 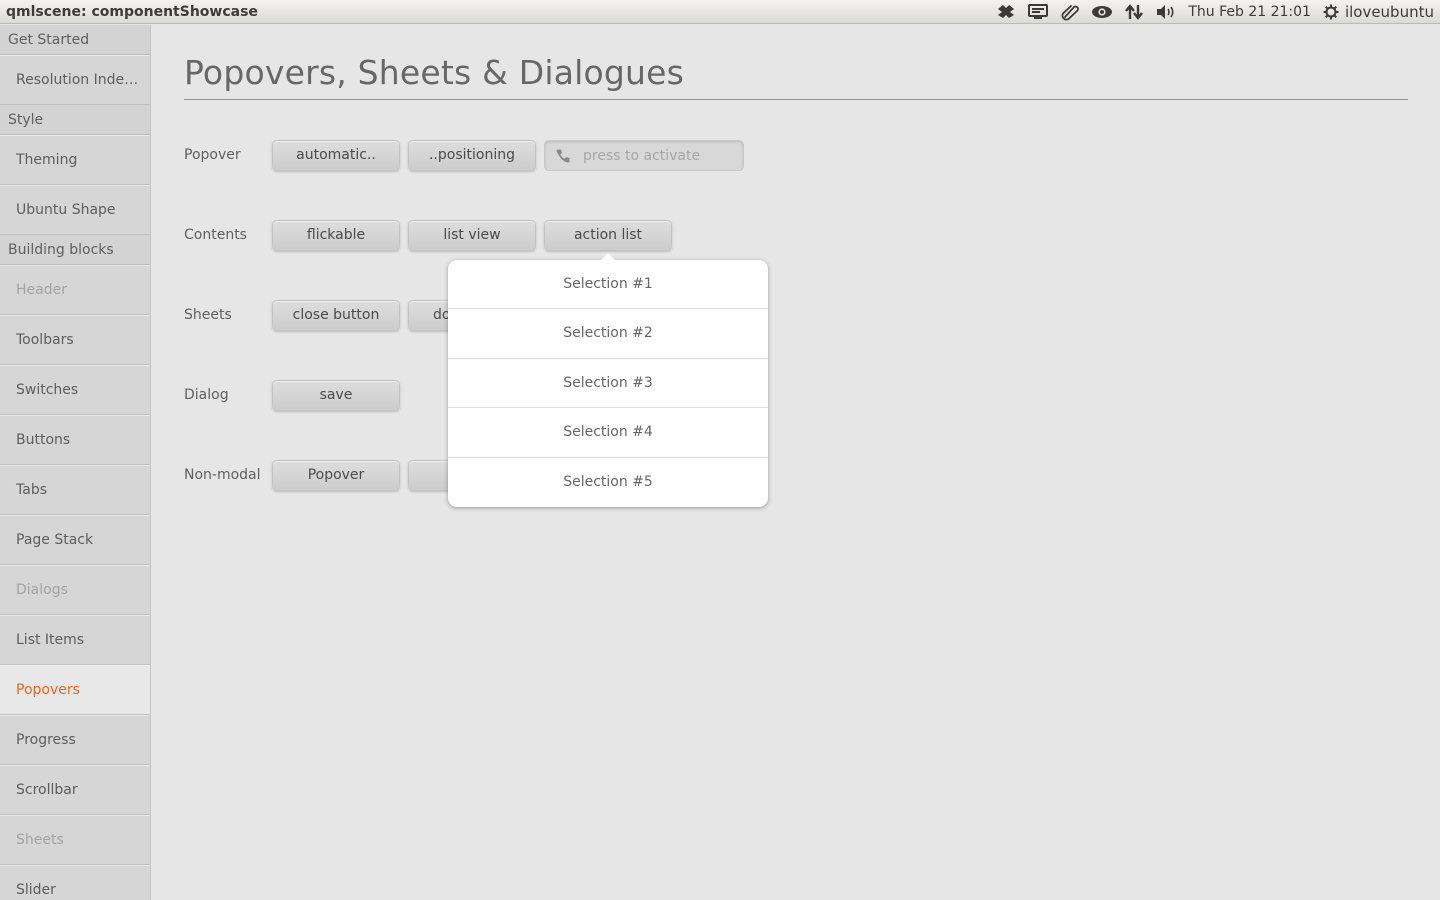 I want to click on window-title: qmlscene: componentShowcase, so click(x=132, y=11).